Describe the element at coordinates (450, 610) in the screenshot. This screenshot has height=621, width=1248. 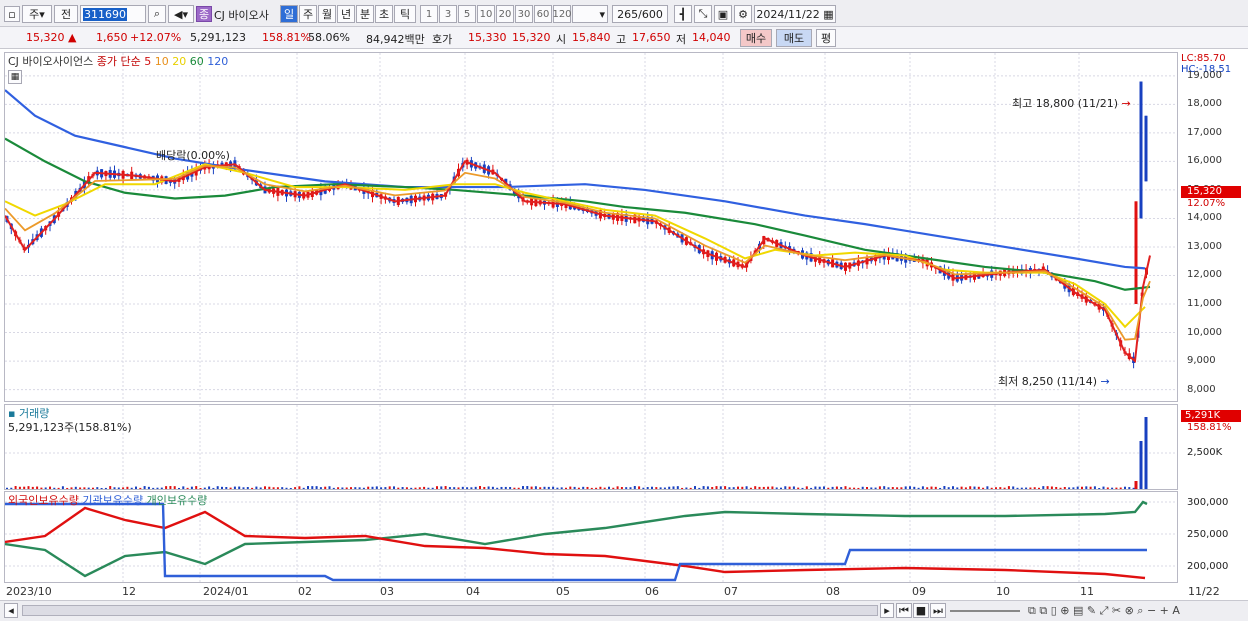
I see `scroll-track` at that location.